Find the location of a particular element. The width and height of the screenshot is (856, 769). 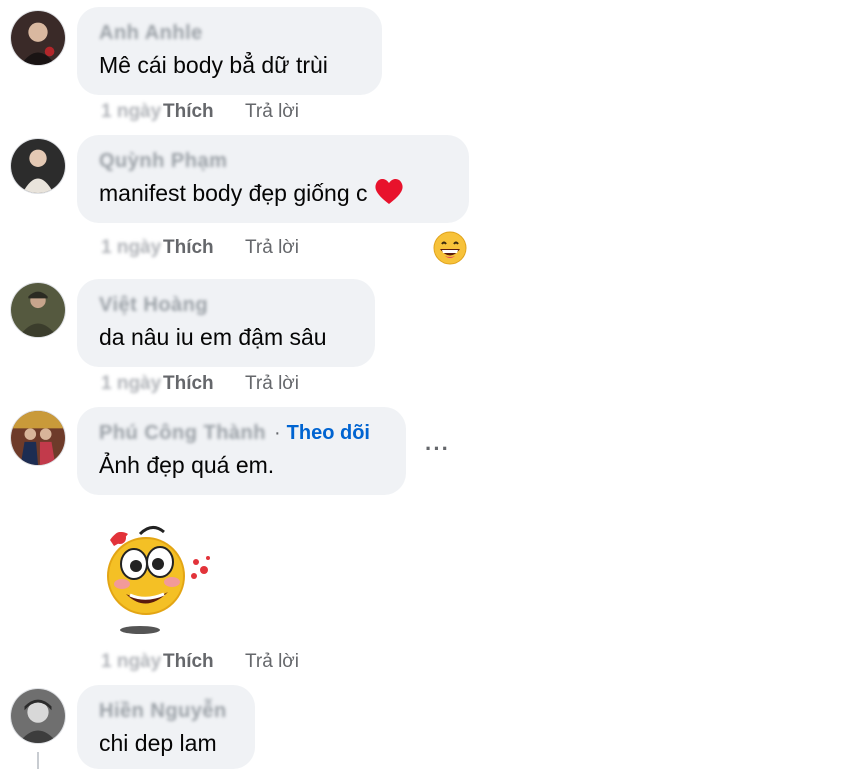

comment-text-content: manifest body đẹp giống c is located at coordinates (233, 193).